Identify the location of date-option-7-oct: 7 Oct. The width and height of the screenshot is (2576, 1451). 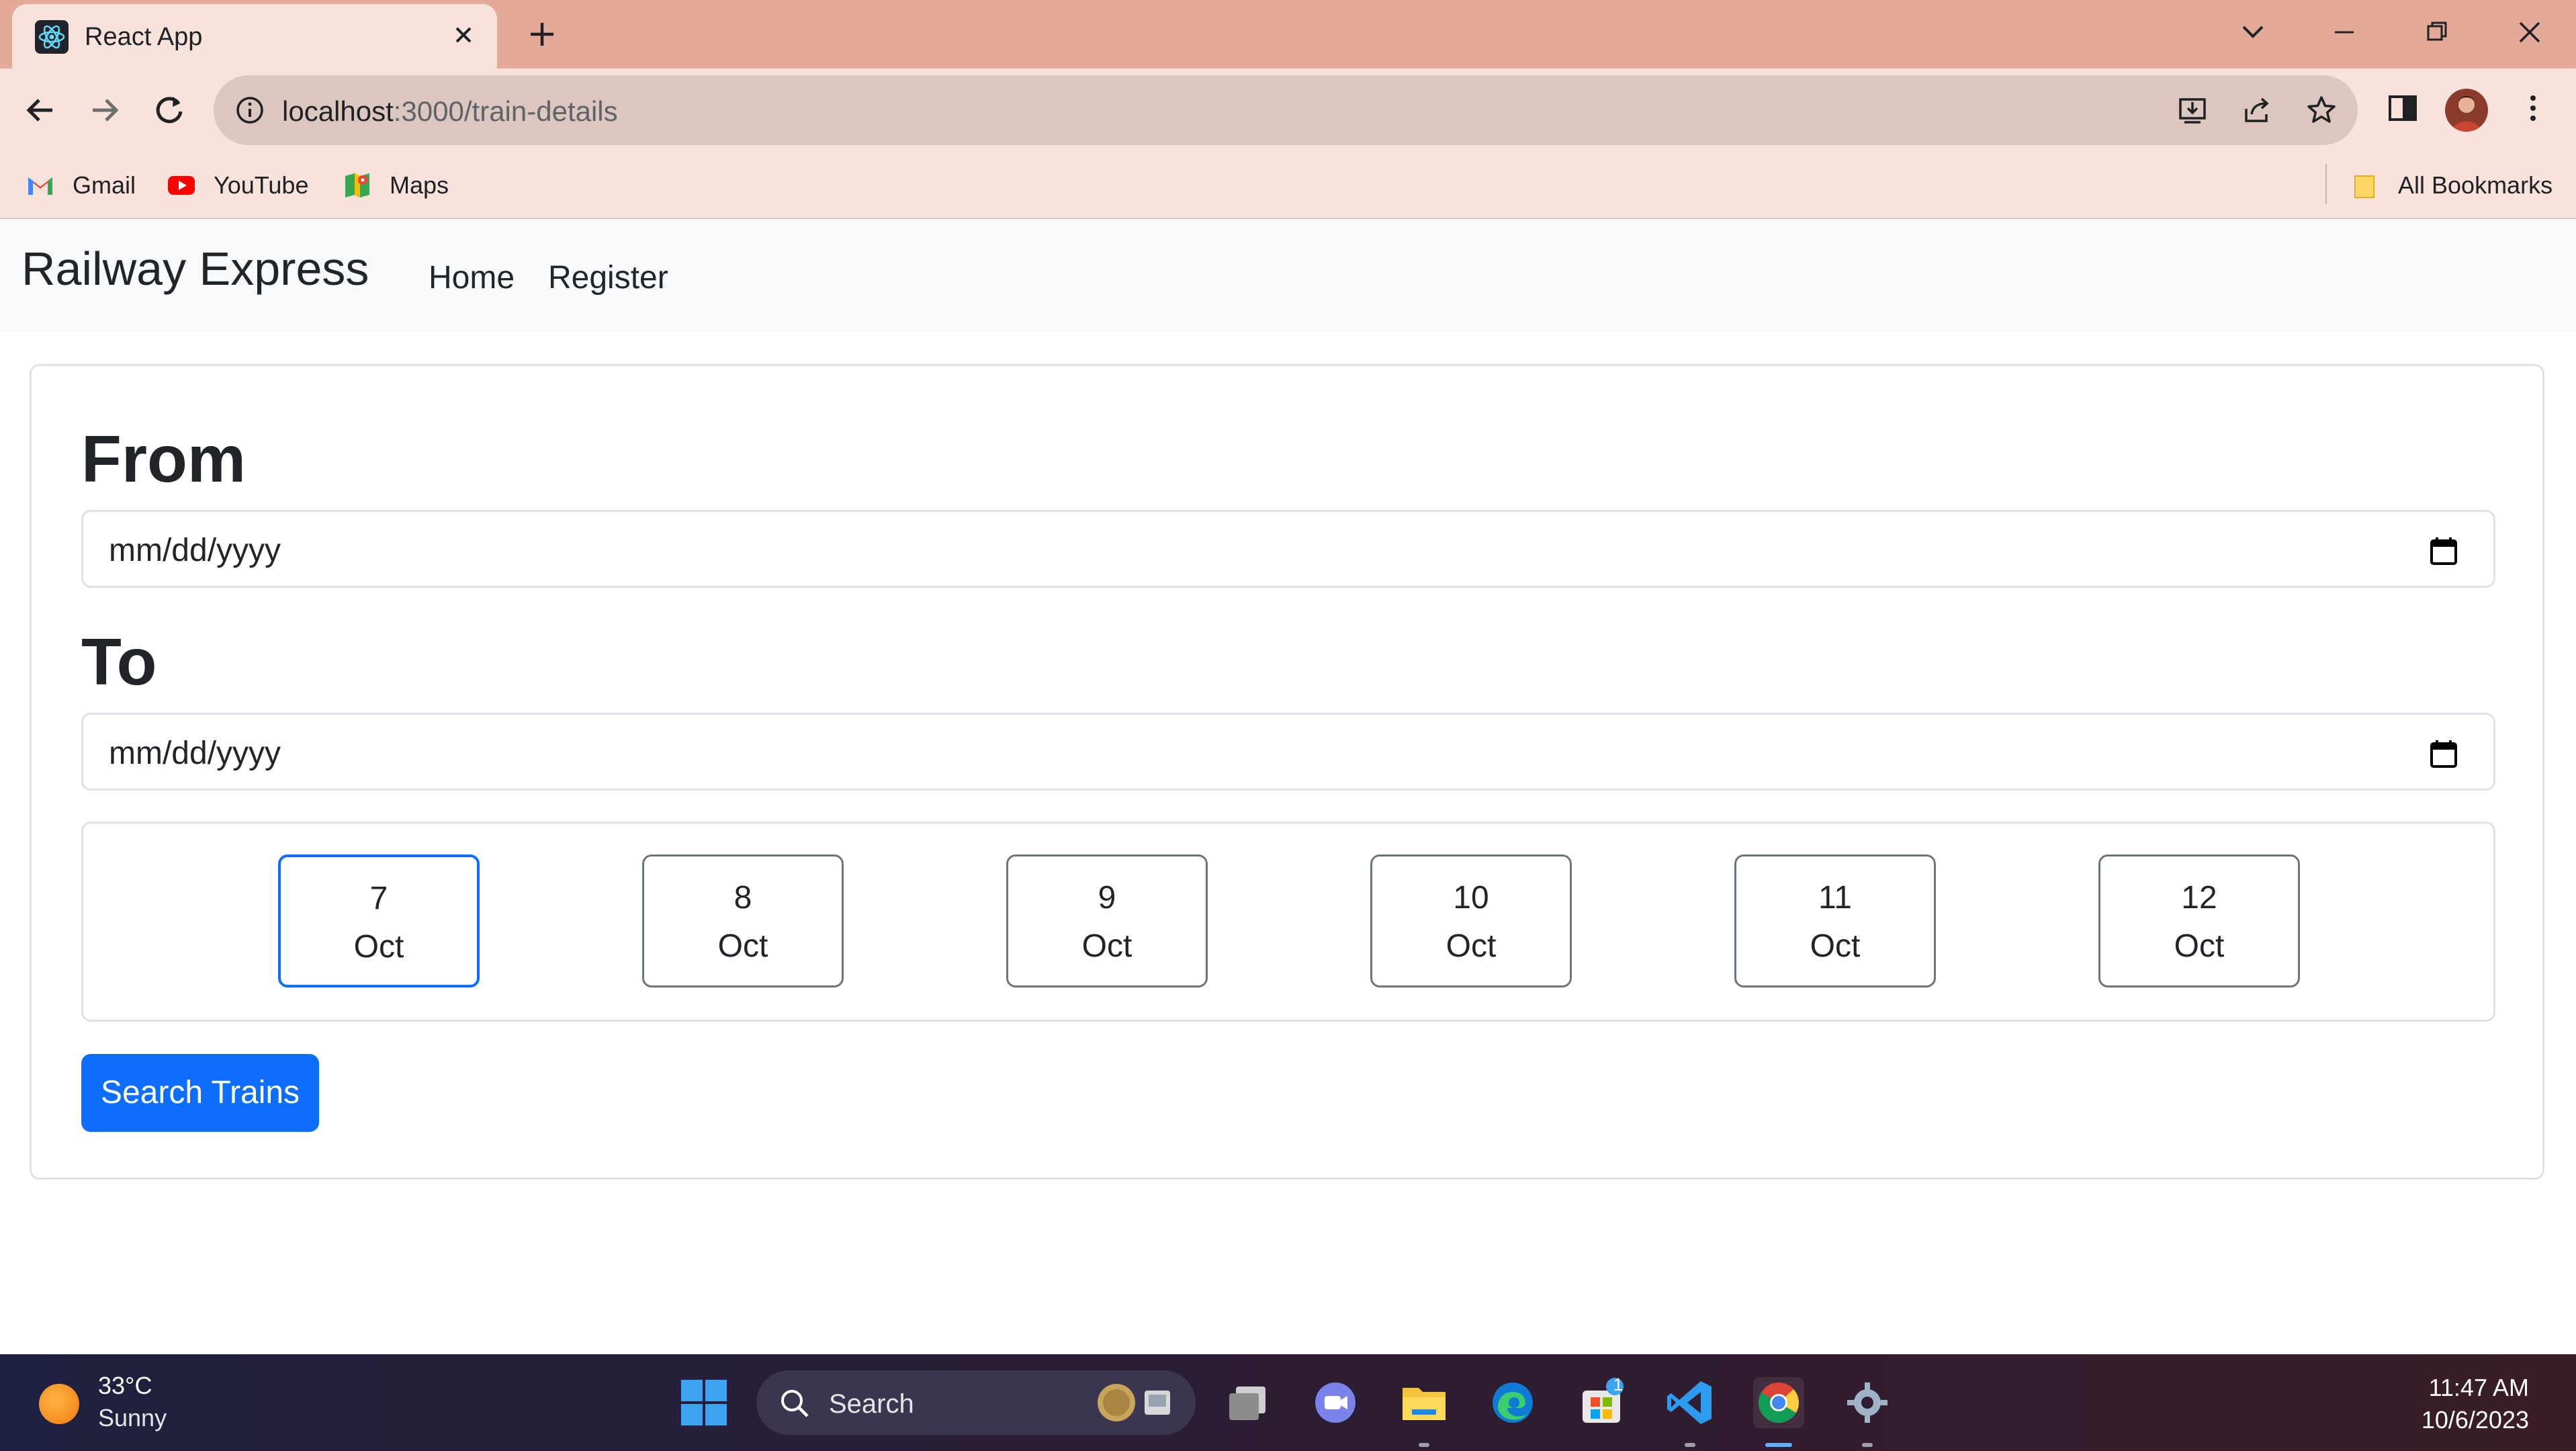
(379, 920).